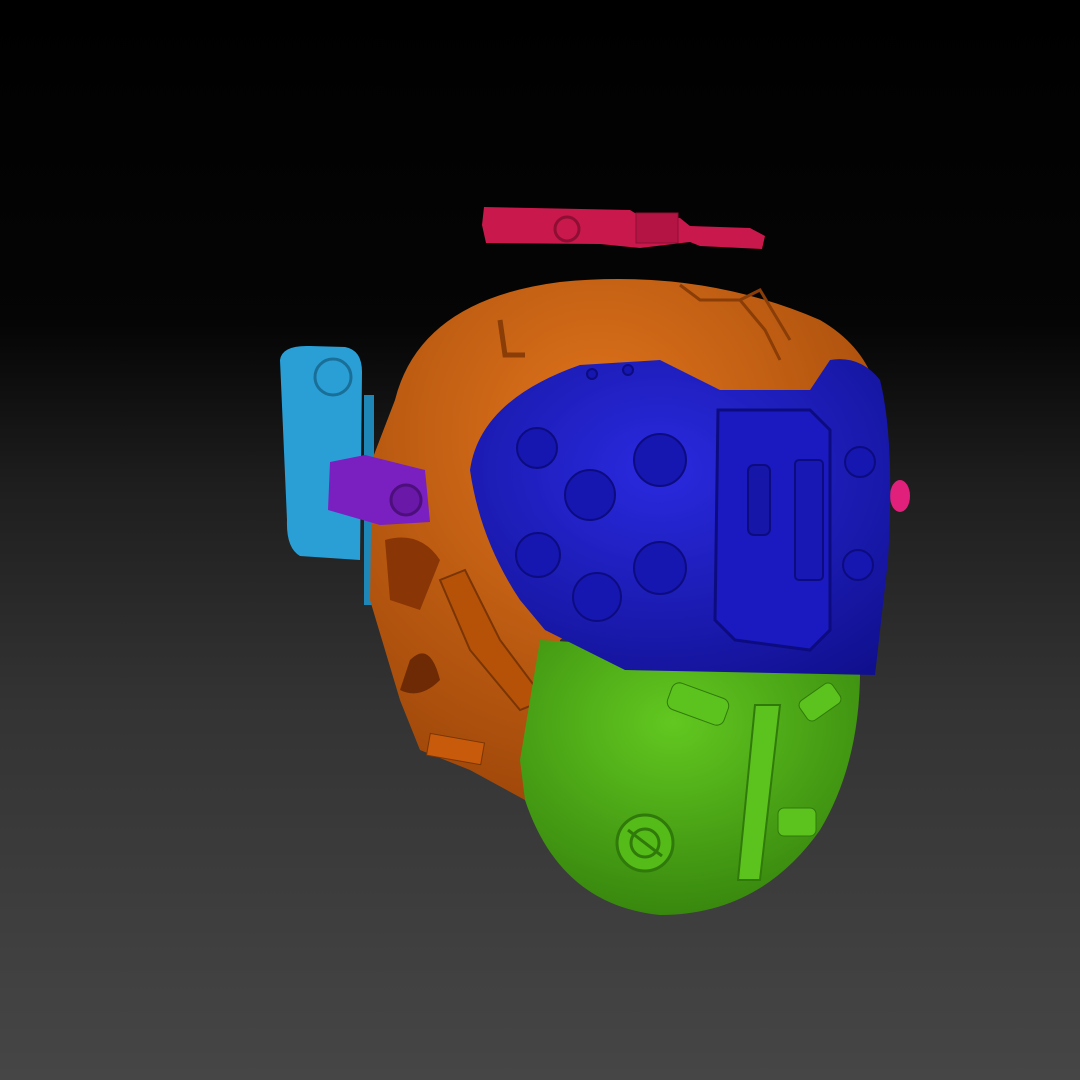 The width and height of the screenshot is (1080, 1080). Describe the element at coordinates (623, 228) in the screenshot. I see `top-antenna-part` at that location.